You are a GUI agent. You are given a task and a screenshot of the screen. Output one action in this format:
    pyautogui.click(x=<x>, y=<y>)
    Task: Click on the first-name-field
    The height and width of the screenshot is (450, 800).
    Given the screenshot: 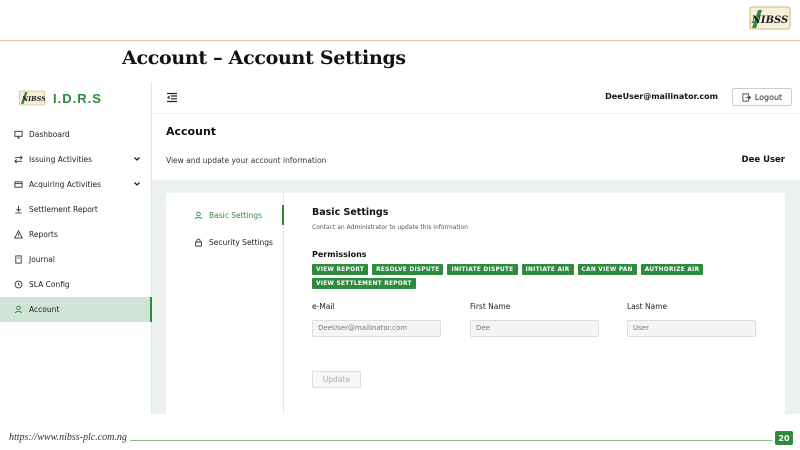 What is the action you would take?
    pyautogui.click(x=534, y=328)
    